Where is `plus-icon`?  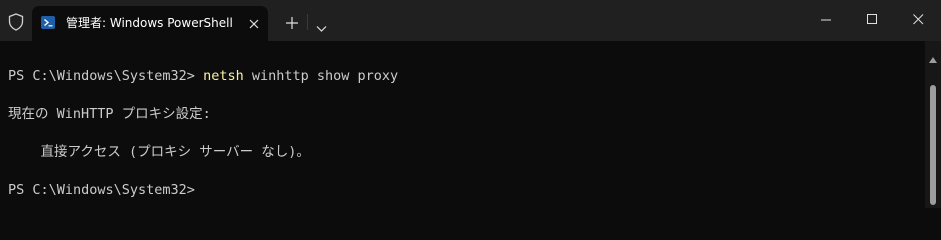
plus-icon is located at coordinates (292, 23).